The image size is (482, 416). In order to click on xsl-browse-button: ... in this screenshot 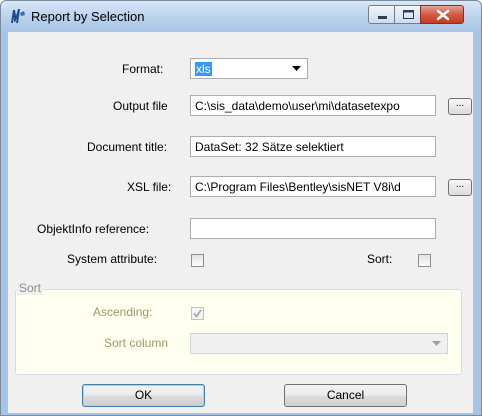, I will do `click(460, 187)`.